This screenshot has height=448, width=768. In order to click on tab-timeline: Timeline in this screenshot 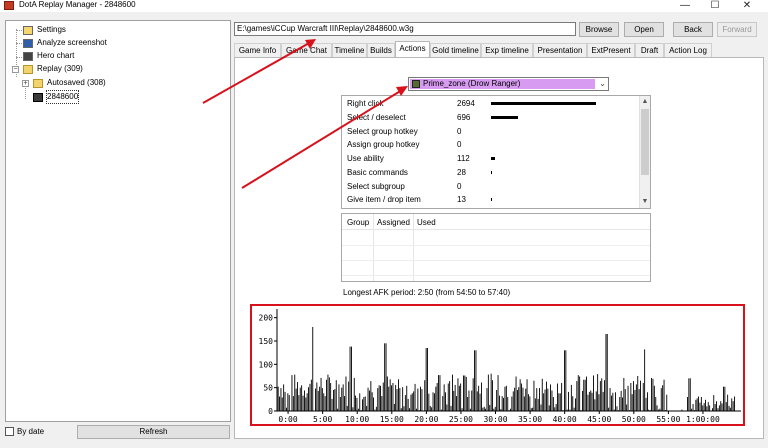, I will do `click(349, 50)`.